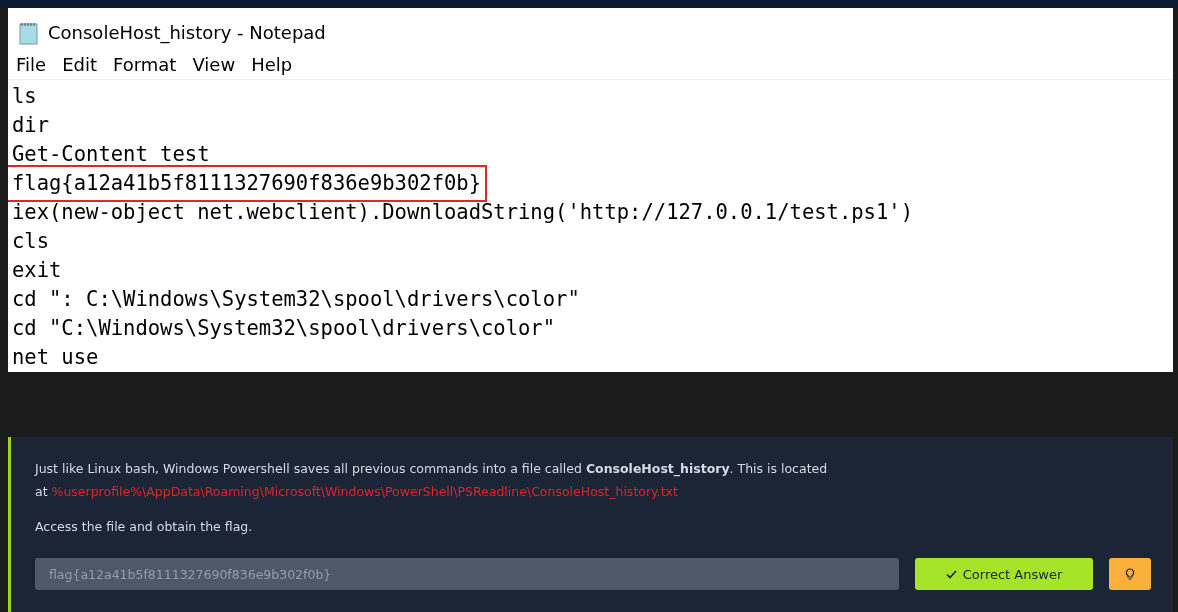 This screenshot has width=1178, height=612. Describe the element at coordinates (55, 357) in the screenshot. I see `text-line: net use` at that location.